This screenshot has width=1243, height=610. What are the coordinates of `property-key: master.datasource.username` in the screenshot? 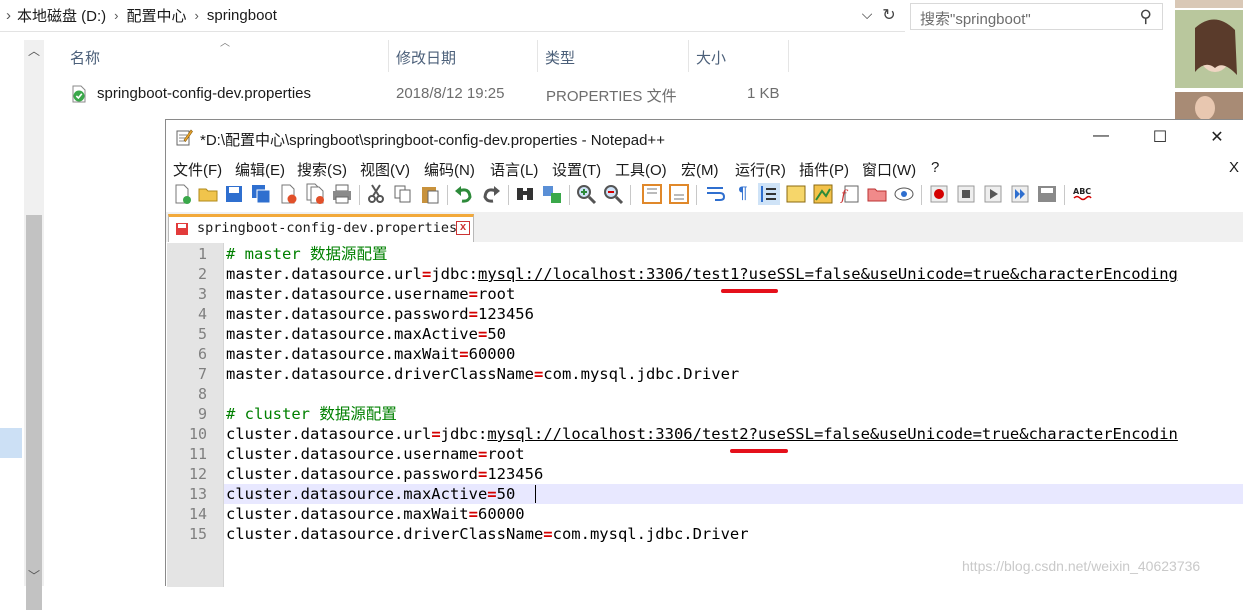 It's located at (347, 294).